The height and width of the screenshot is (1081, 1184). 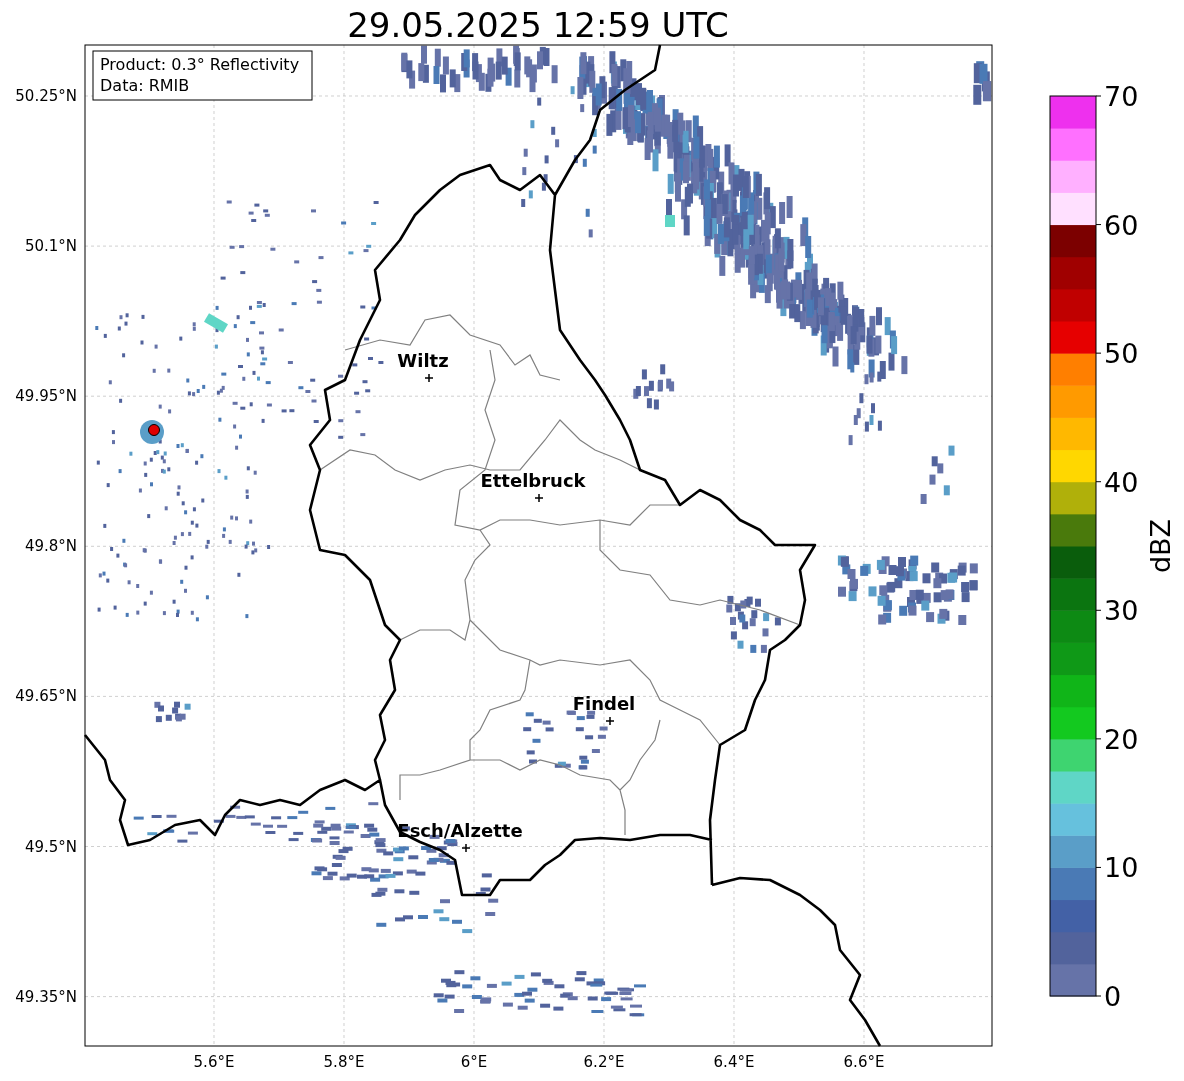 I want to click on longitude-label: 6.6°E, so click(x=864, y=1062).